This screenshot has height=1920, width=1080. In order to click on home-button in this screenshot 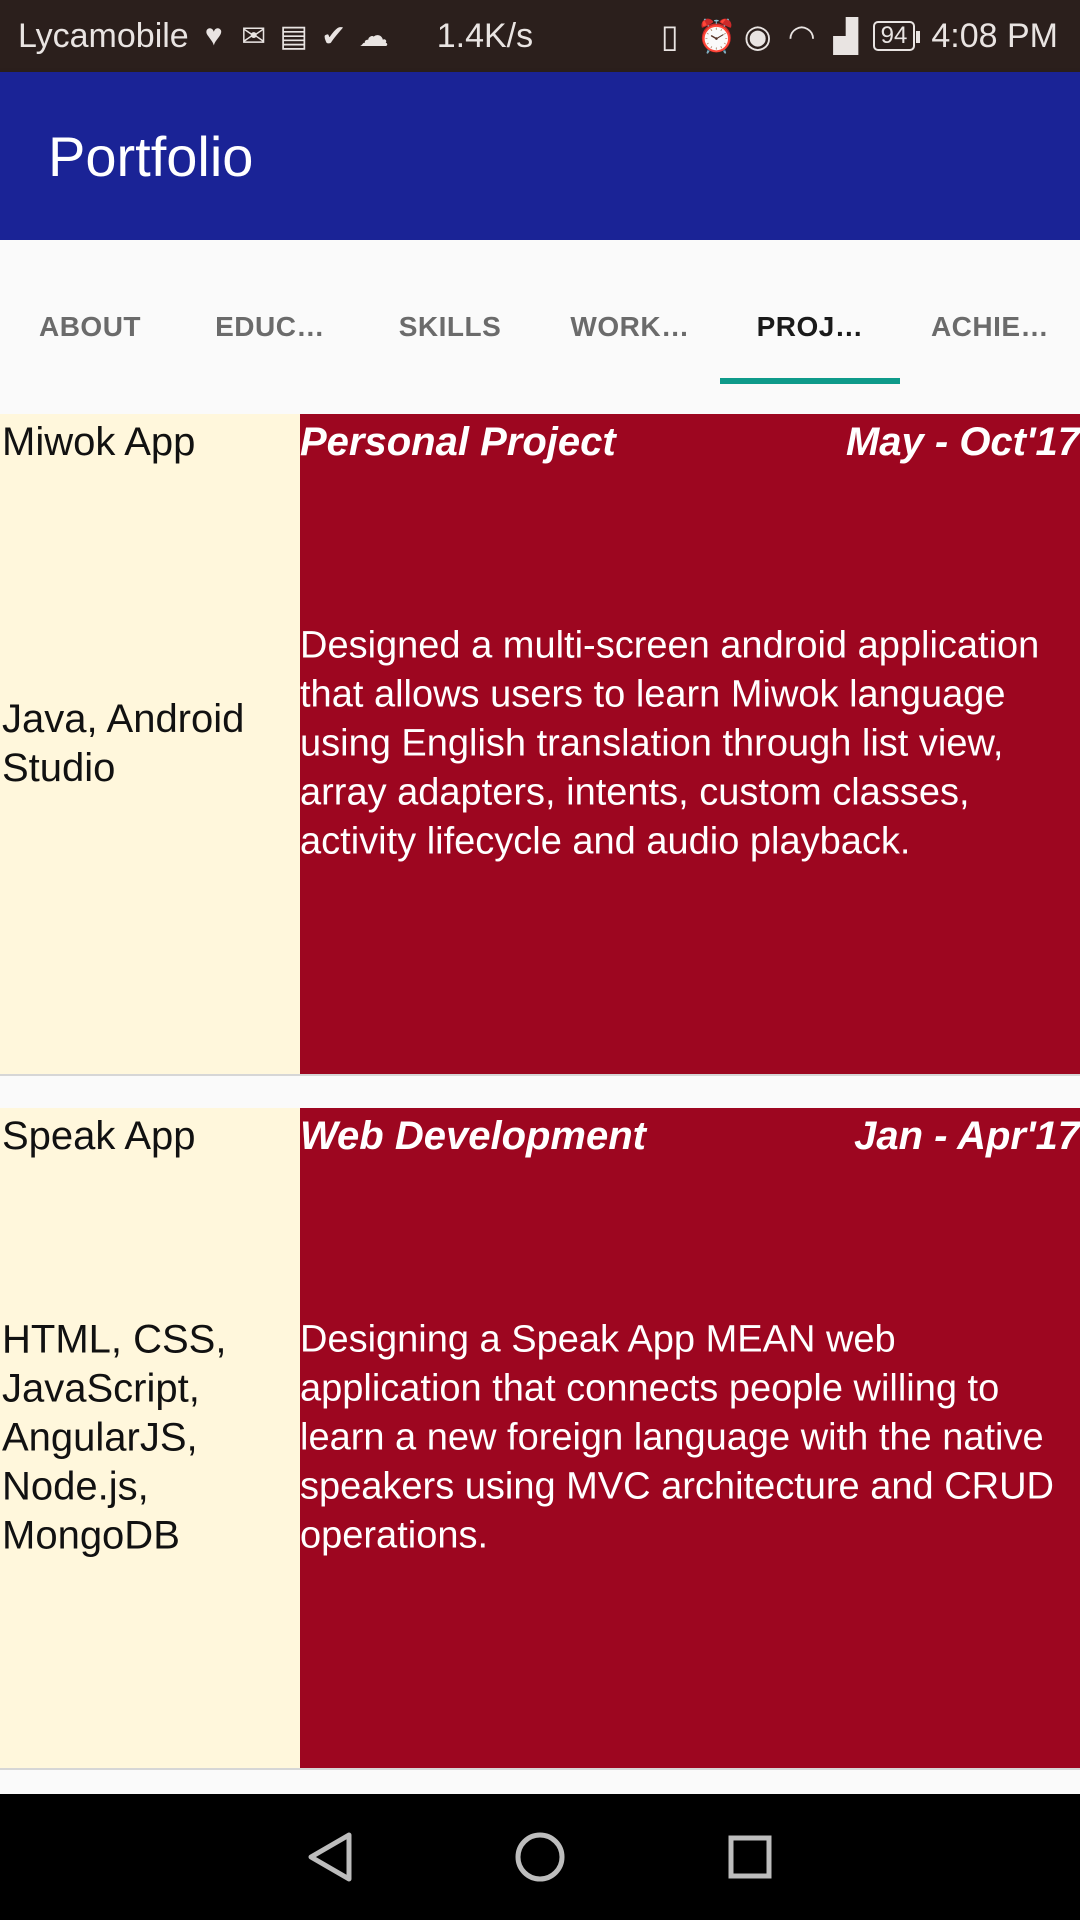, I will do `click(540, 1857)`.